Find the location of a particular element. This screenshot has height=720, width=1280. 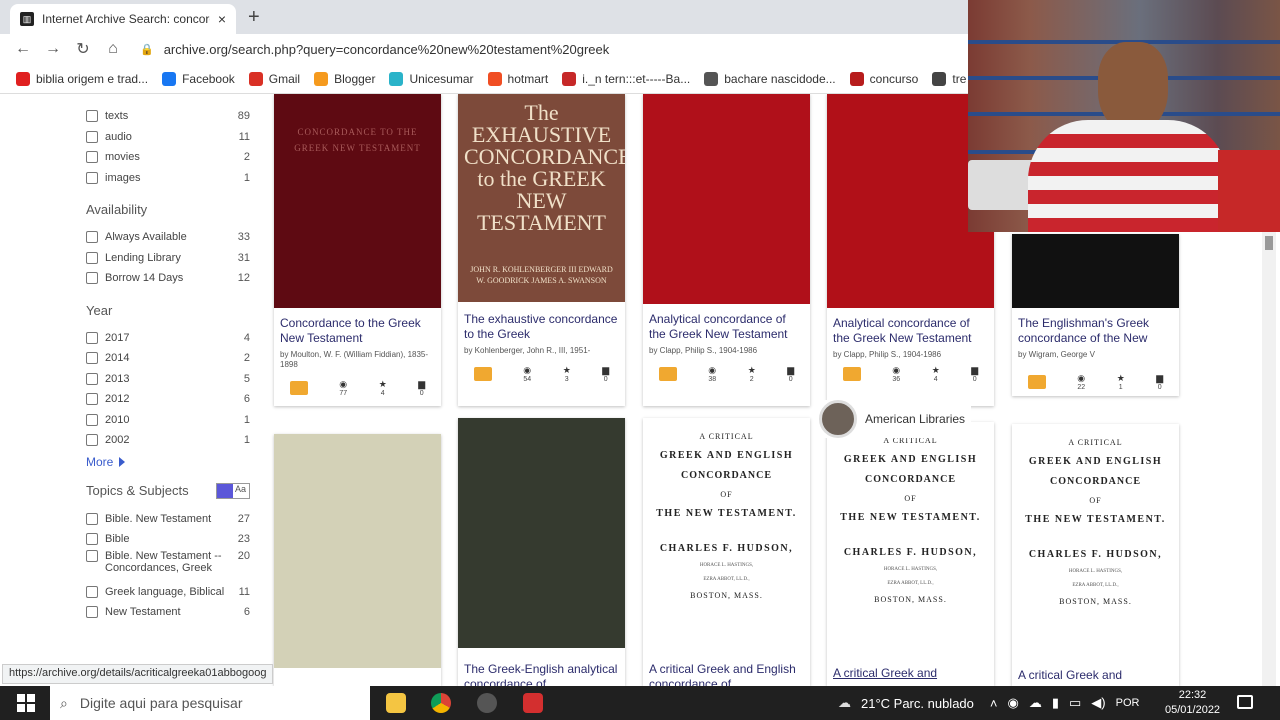

tray-arrow-icon: ˄ is located at coordinates (994, 703).